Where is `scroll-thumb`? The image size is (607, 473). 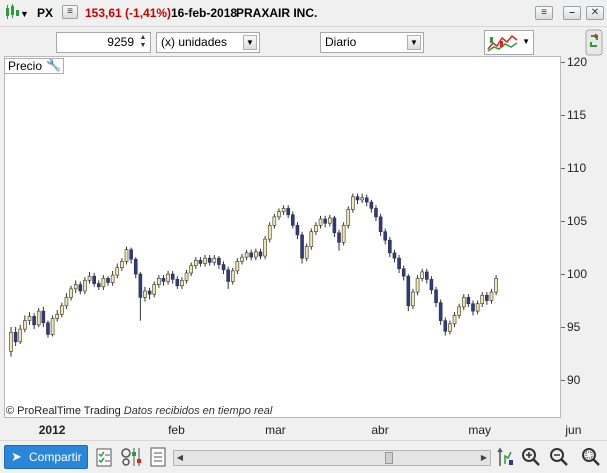 scroll-thumb is located at coordinates (389, 458).